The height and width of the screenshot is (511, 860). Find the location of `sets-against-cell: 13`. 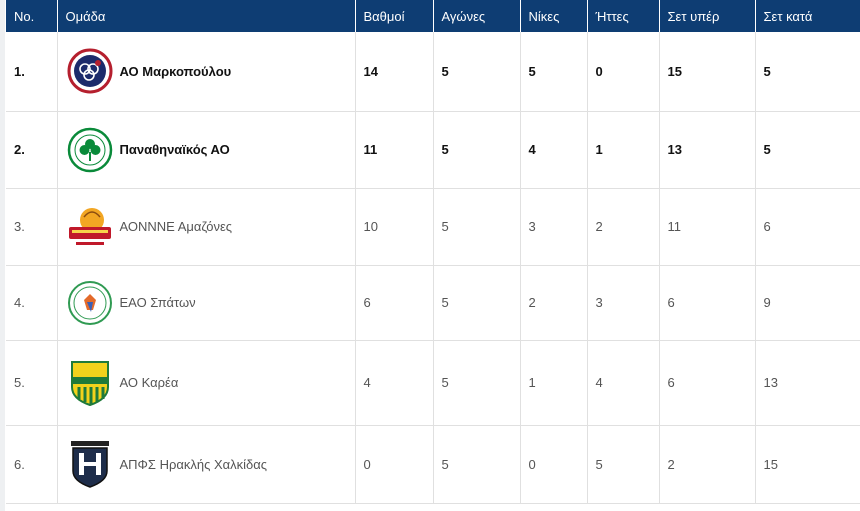

sets-against-cell: 13 is located at coordinates (807, 383).